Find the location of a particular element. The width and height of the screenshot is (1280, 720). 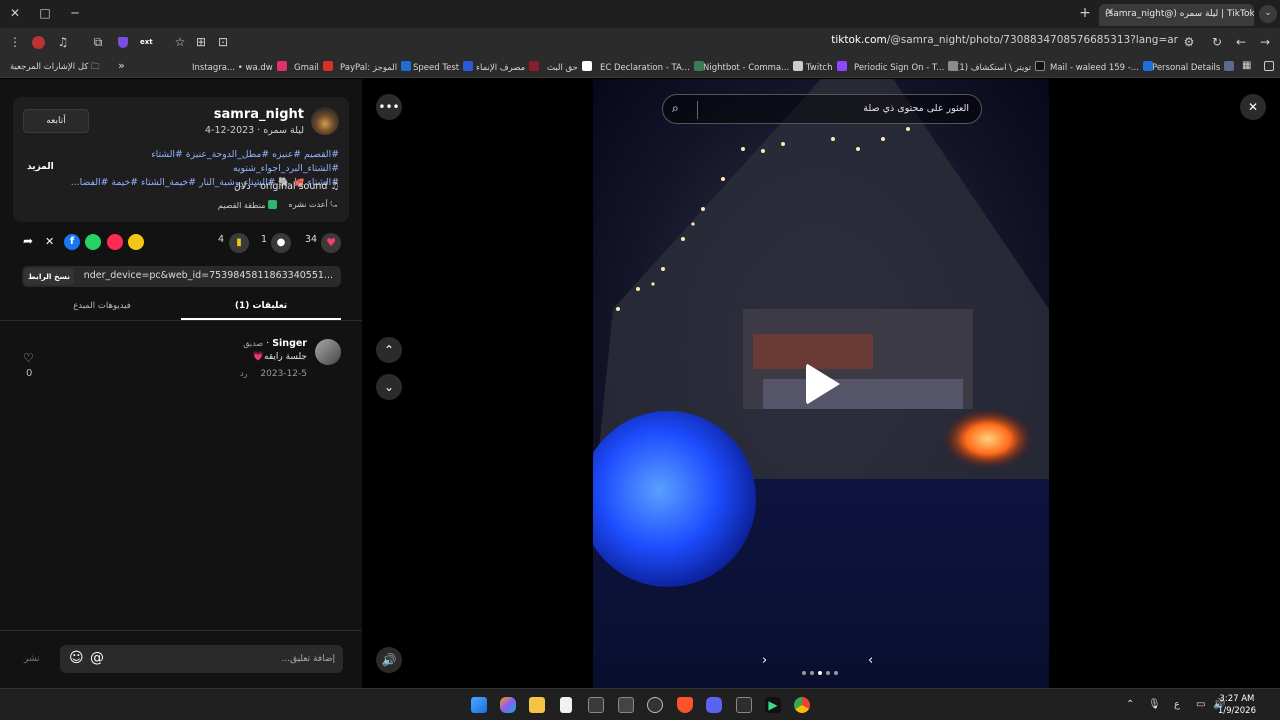

tab-comments: تعليقات (1) is located at coordinates (261, 306).